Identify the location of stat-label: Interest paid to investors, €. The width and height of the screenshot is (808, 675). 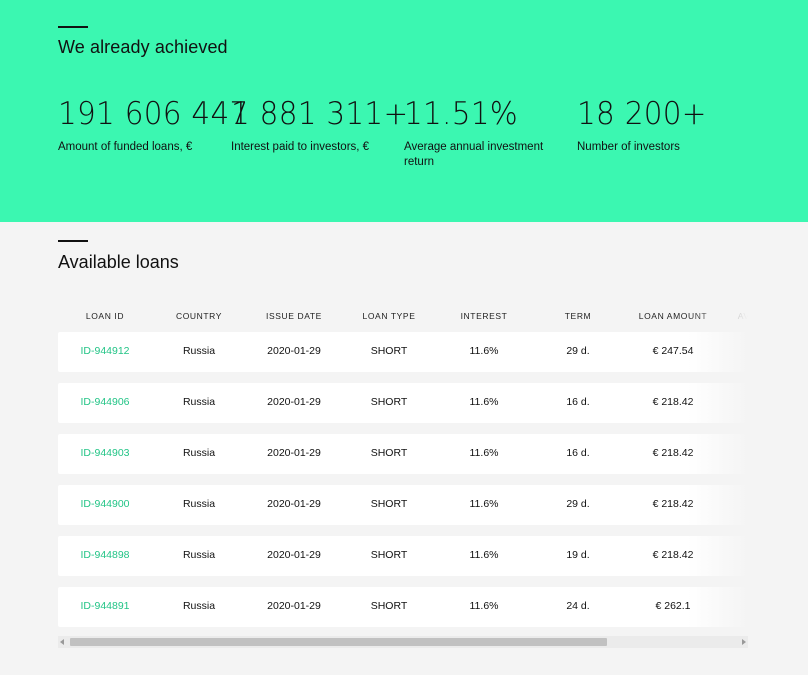
(300, 147).